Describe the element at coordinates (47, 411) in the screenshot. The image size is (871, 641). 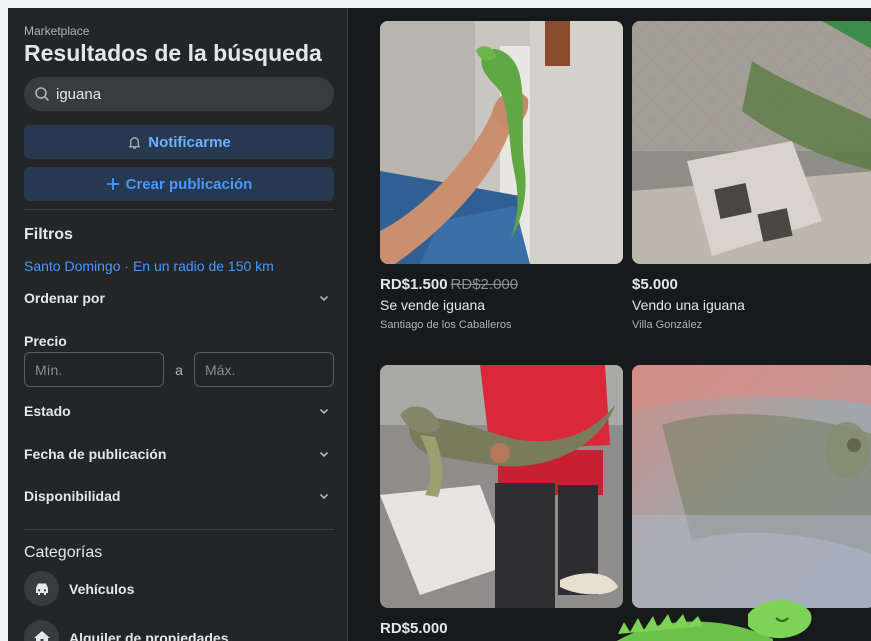
I see `state-label: Estado` at that location.